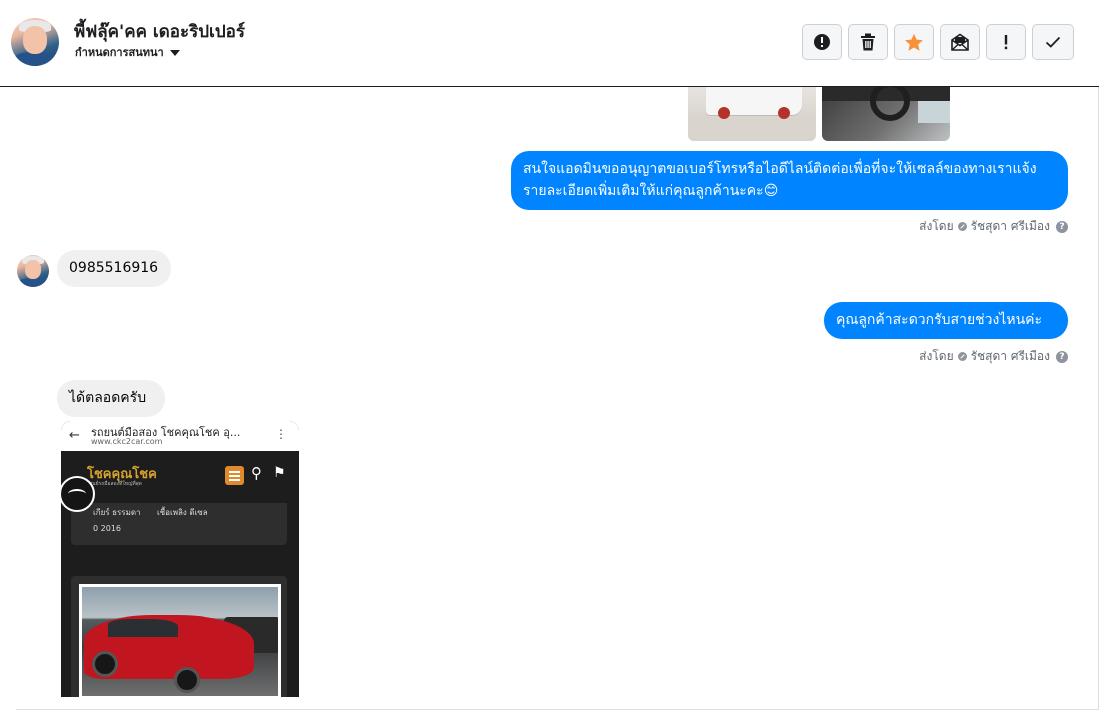 The width and height of the screenshot is (1099, 710). I want to click on image-steering-wheel, so click(890, 104).